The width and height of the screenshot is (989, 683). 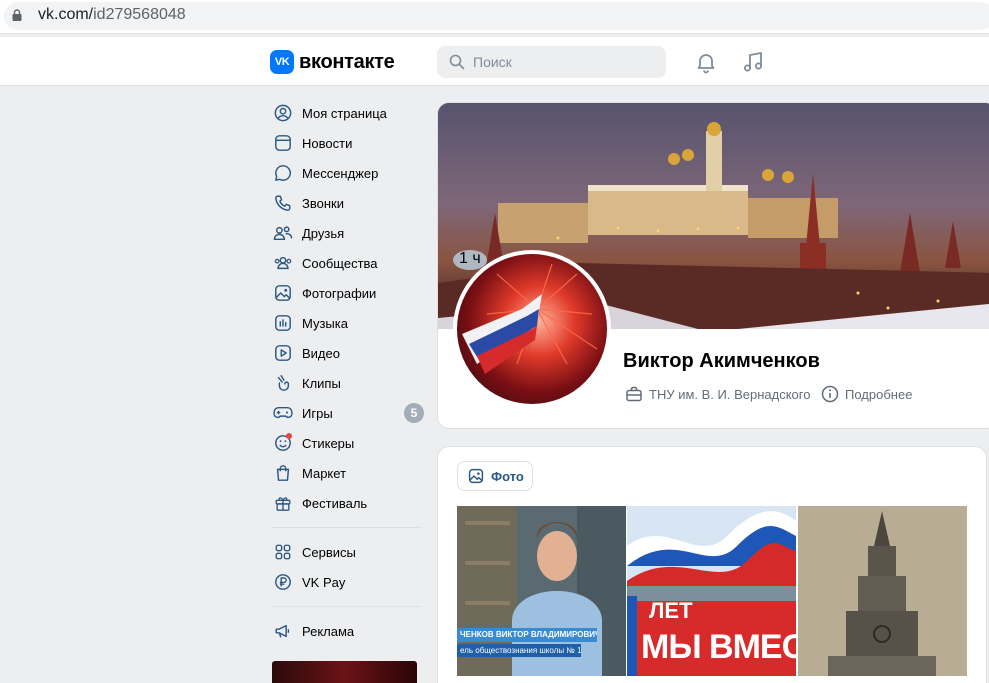 What do you see at coordinates (283, 233) in the screenshot?
I see `friends-icon` at bounding box center [283, 233].